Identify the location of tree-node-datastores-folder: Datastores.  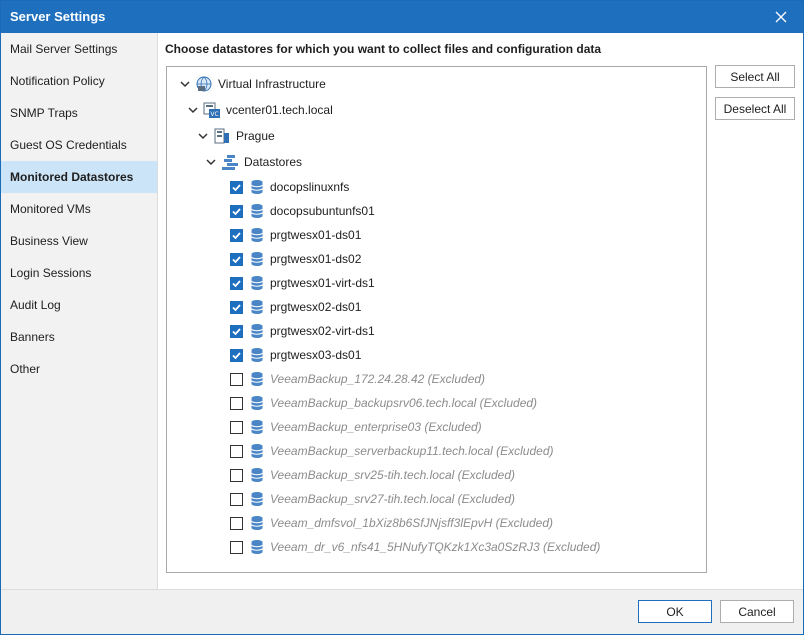
(253, 162).